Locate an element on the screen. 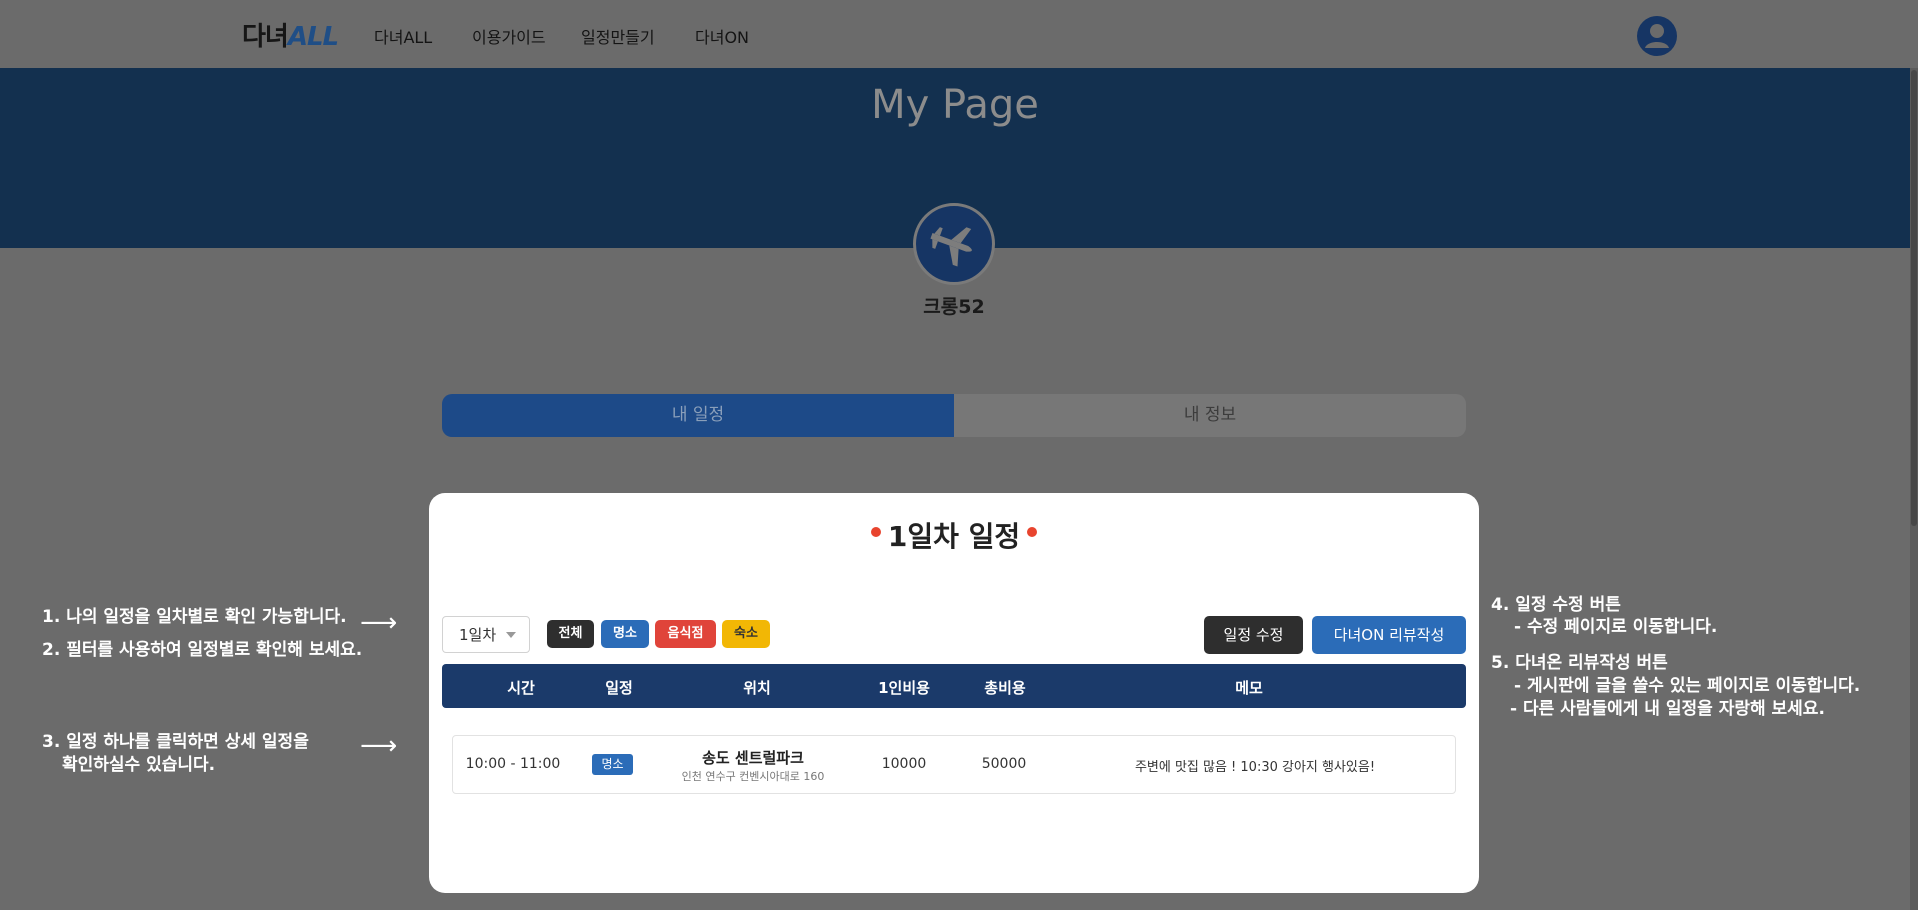 The height and width of the screenshot is (910, 1918). nav-link-guide: 이용가이드 is located at coordinates (509, 36).